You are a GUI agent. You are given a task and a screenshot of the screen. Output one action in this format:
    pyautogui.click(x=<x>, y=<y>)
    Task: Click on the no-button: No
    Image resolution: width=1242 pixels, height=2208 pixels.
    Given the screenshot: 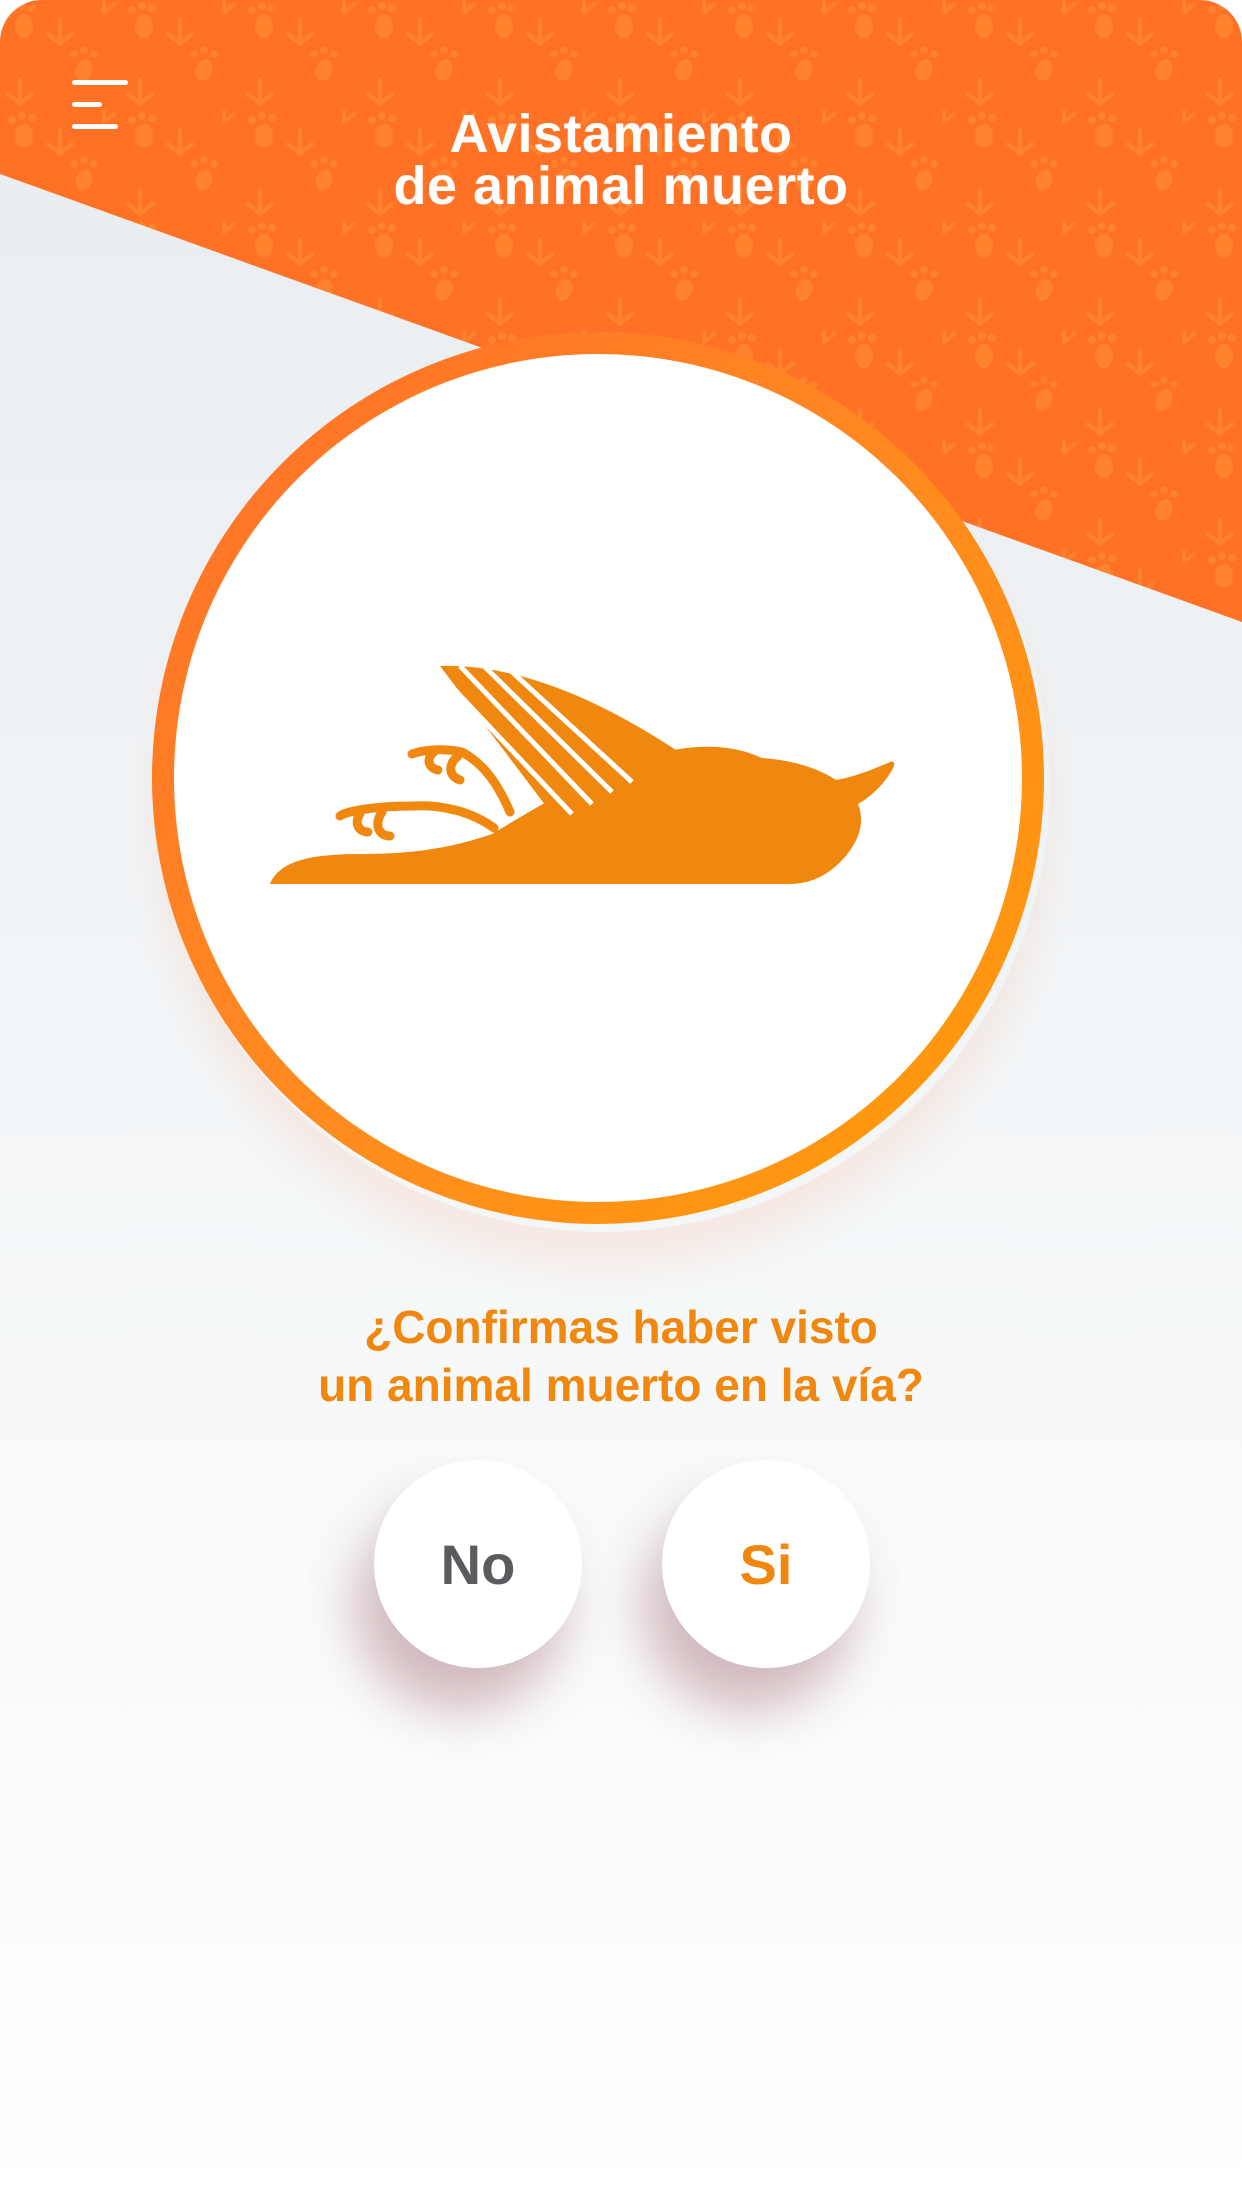 What is the action you would take?
    pyautogui.click(x=478, y=1564)
    